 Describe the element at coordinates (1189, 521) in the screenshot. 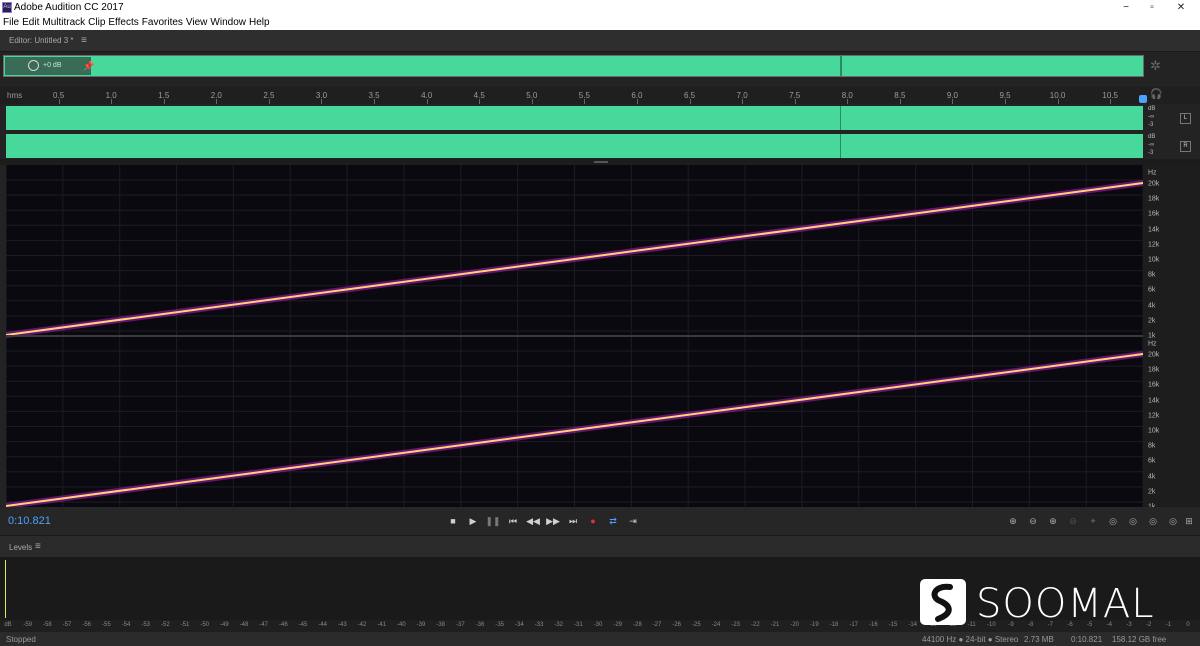

I see `zoom-fit-icon: ⊞` at that location.